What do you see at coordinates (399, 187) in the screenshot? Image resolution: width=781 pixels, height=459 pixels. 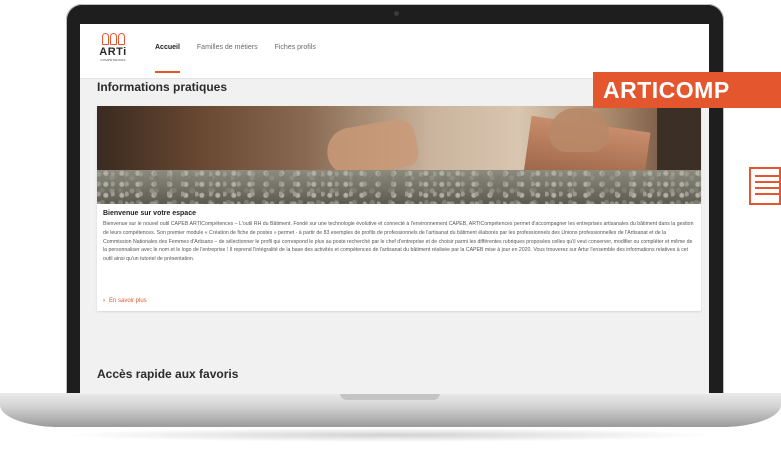 I see `hero-gravel` at bounding box center [399, 187].